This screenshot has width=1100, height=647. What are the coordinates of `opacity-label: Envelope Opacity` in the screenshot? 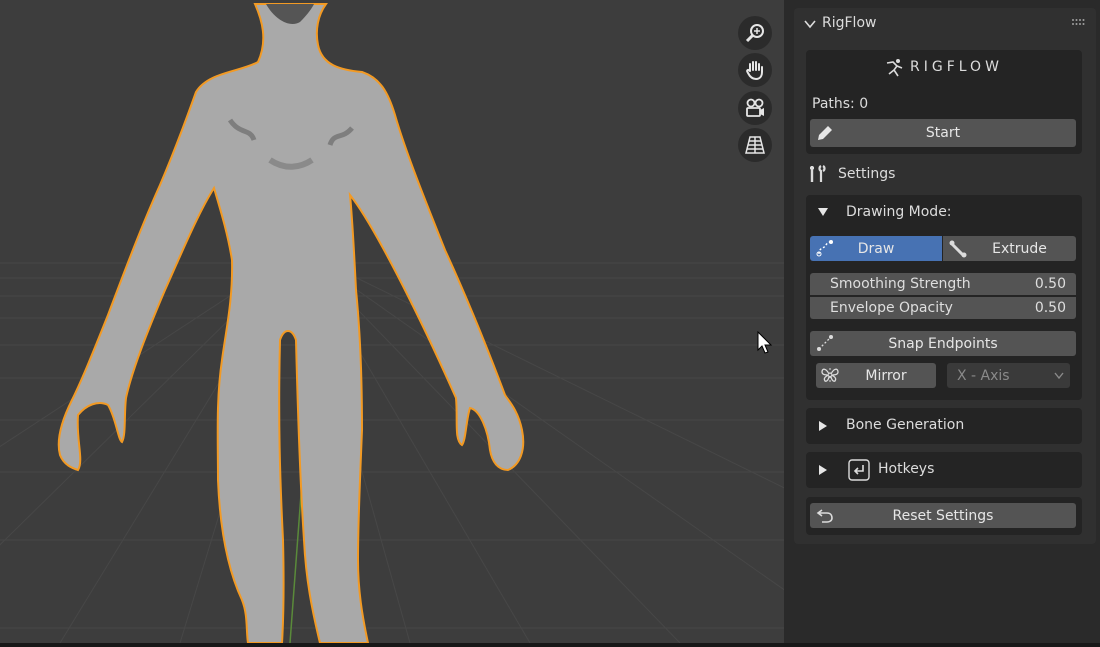 It's located at (891, 308).